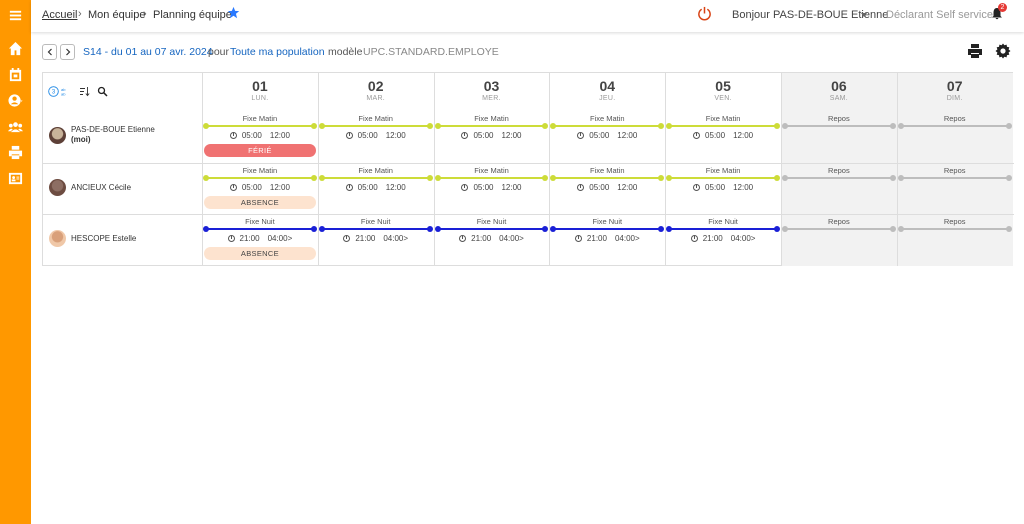  I want to click on employee-name: PAS-DE-BOUE Etienne (moi), so click(113, 135).